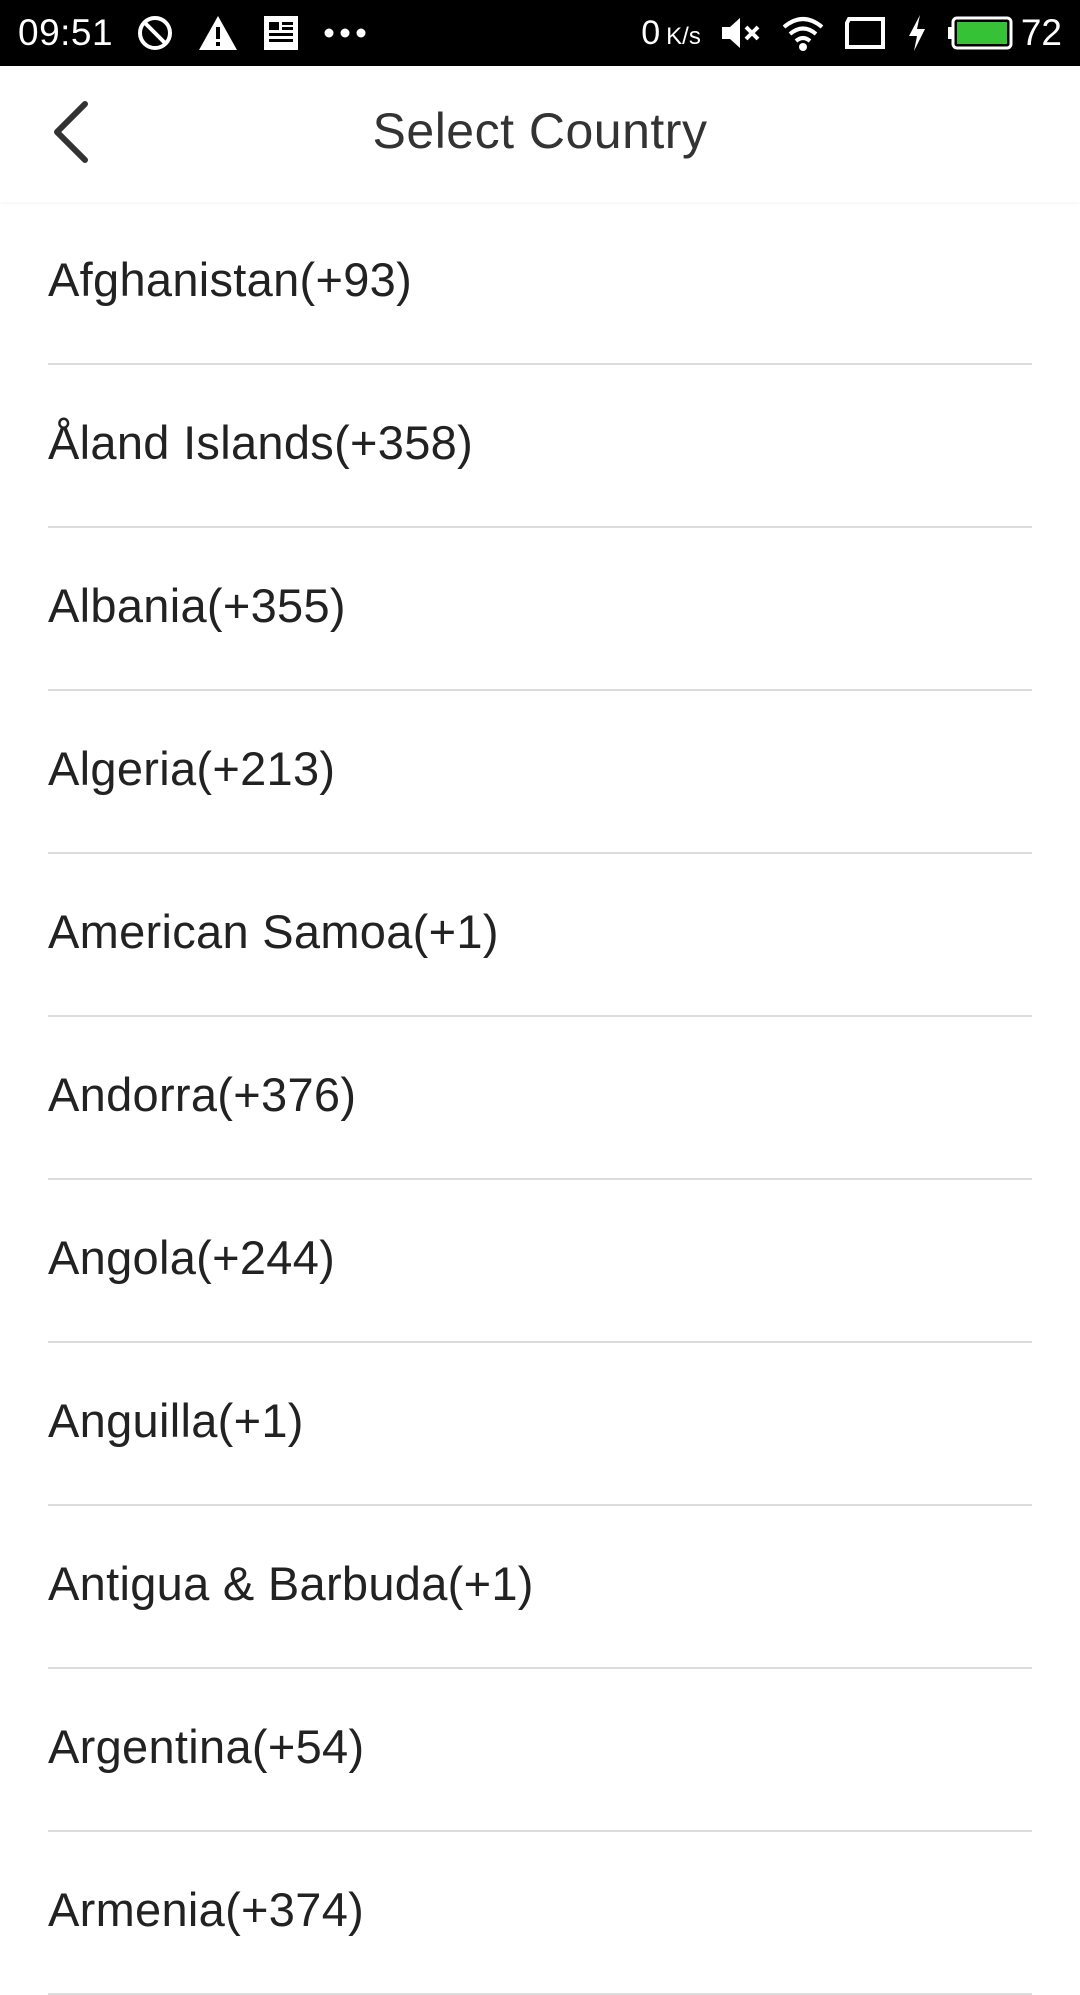 This screenshot has height=1995, width=1080. Describe the element at coordinates (345, 33) in the screenshot. I see `more-dots-icon` at that location.